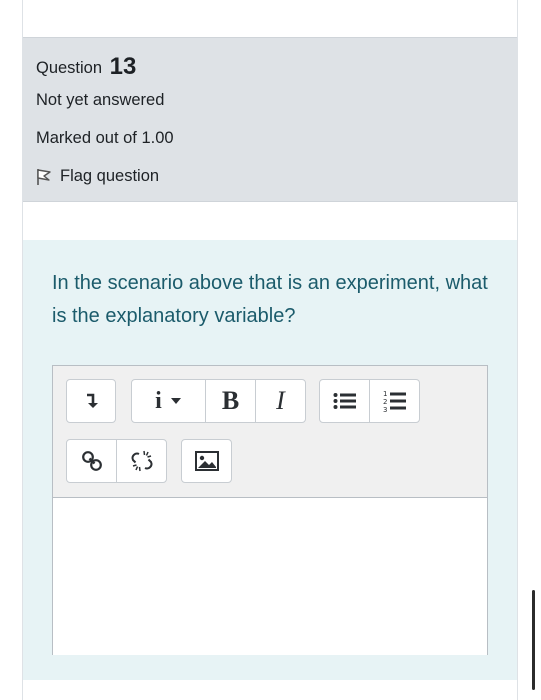 This screenshot has height=700, width=541. What do you see at coordinates (175, 401) in the screenshot?
I see `caret-down-icon` at bounding box center [175, 401].